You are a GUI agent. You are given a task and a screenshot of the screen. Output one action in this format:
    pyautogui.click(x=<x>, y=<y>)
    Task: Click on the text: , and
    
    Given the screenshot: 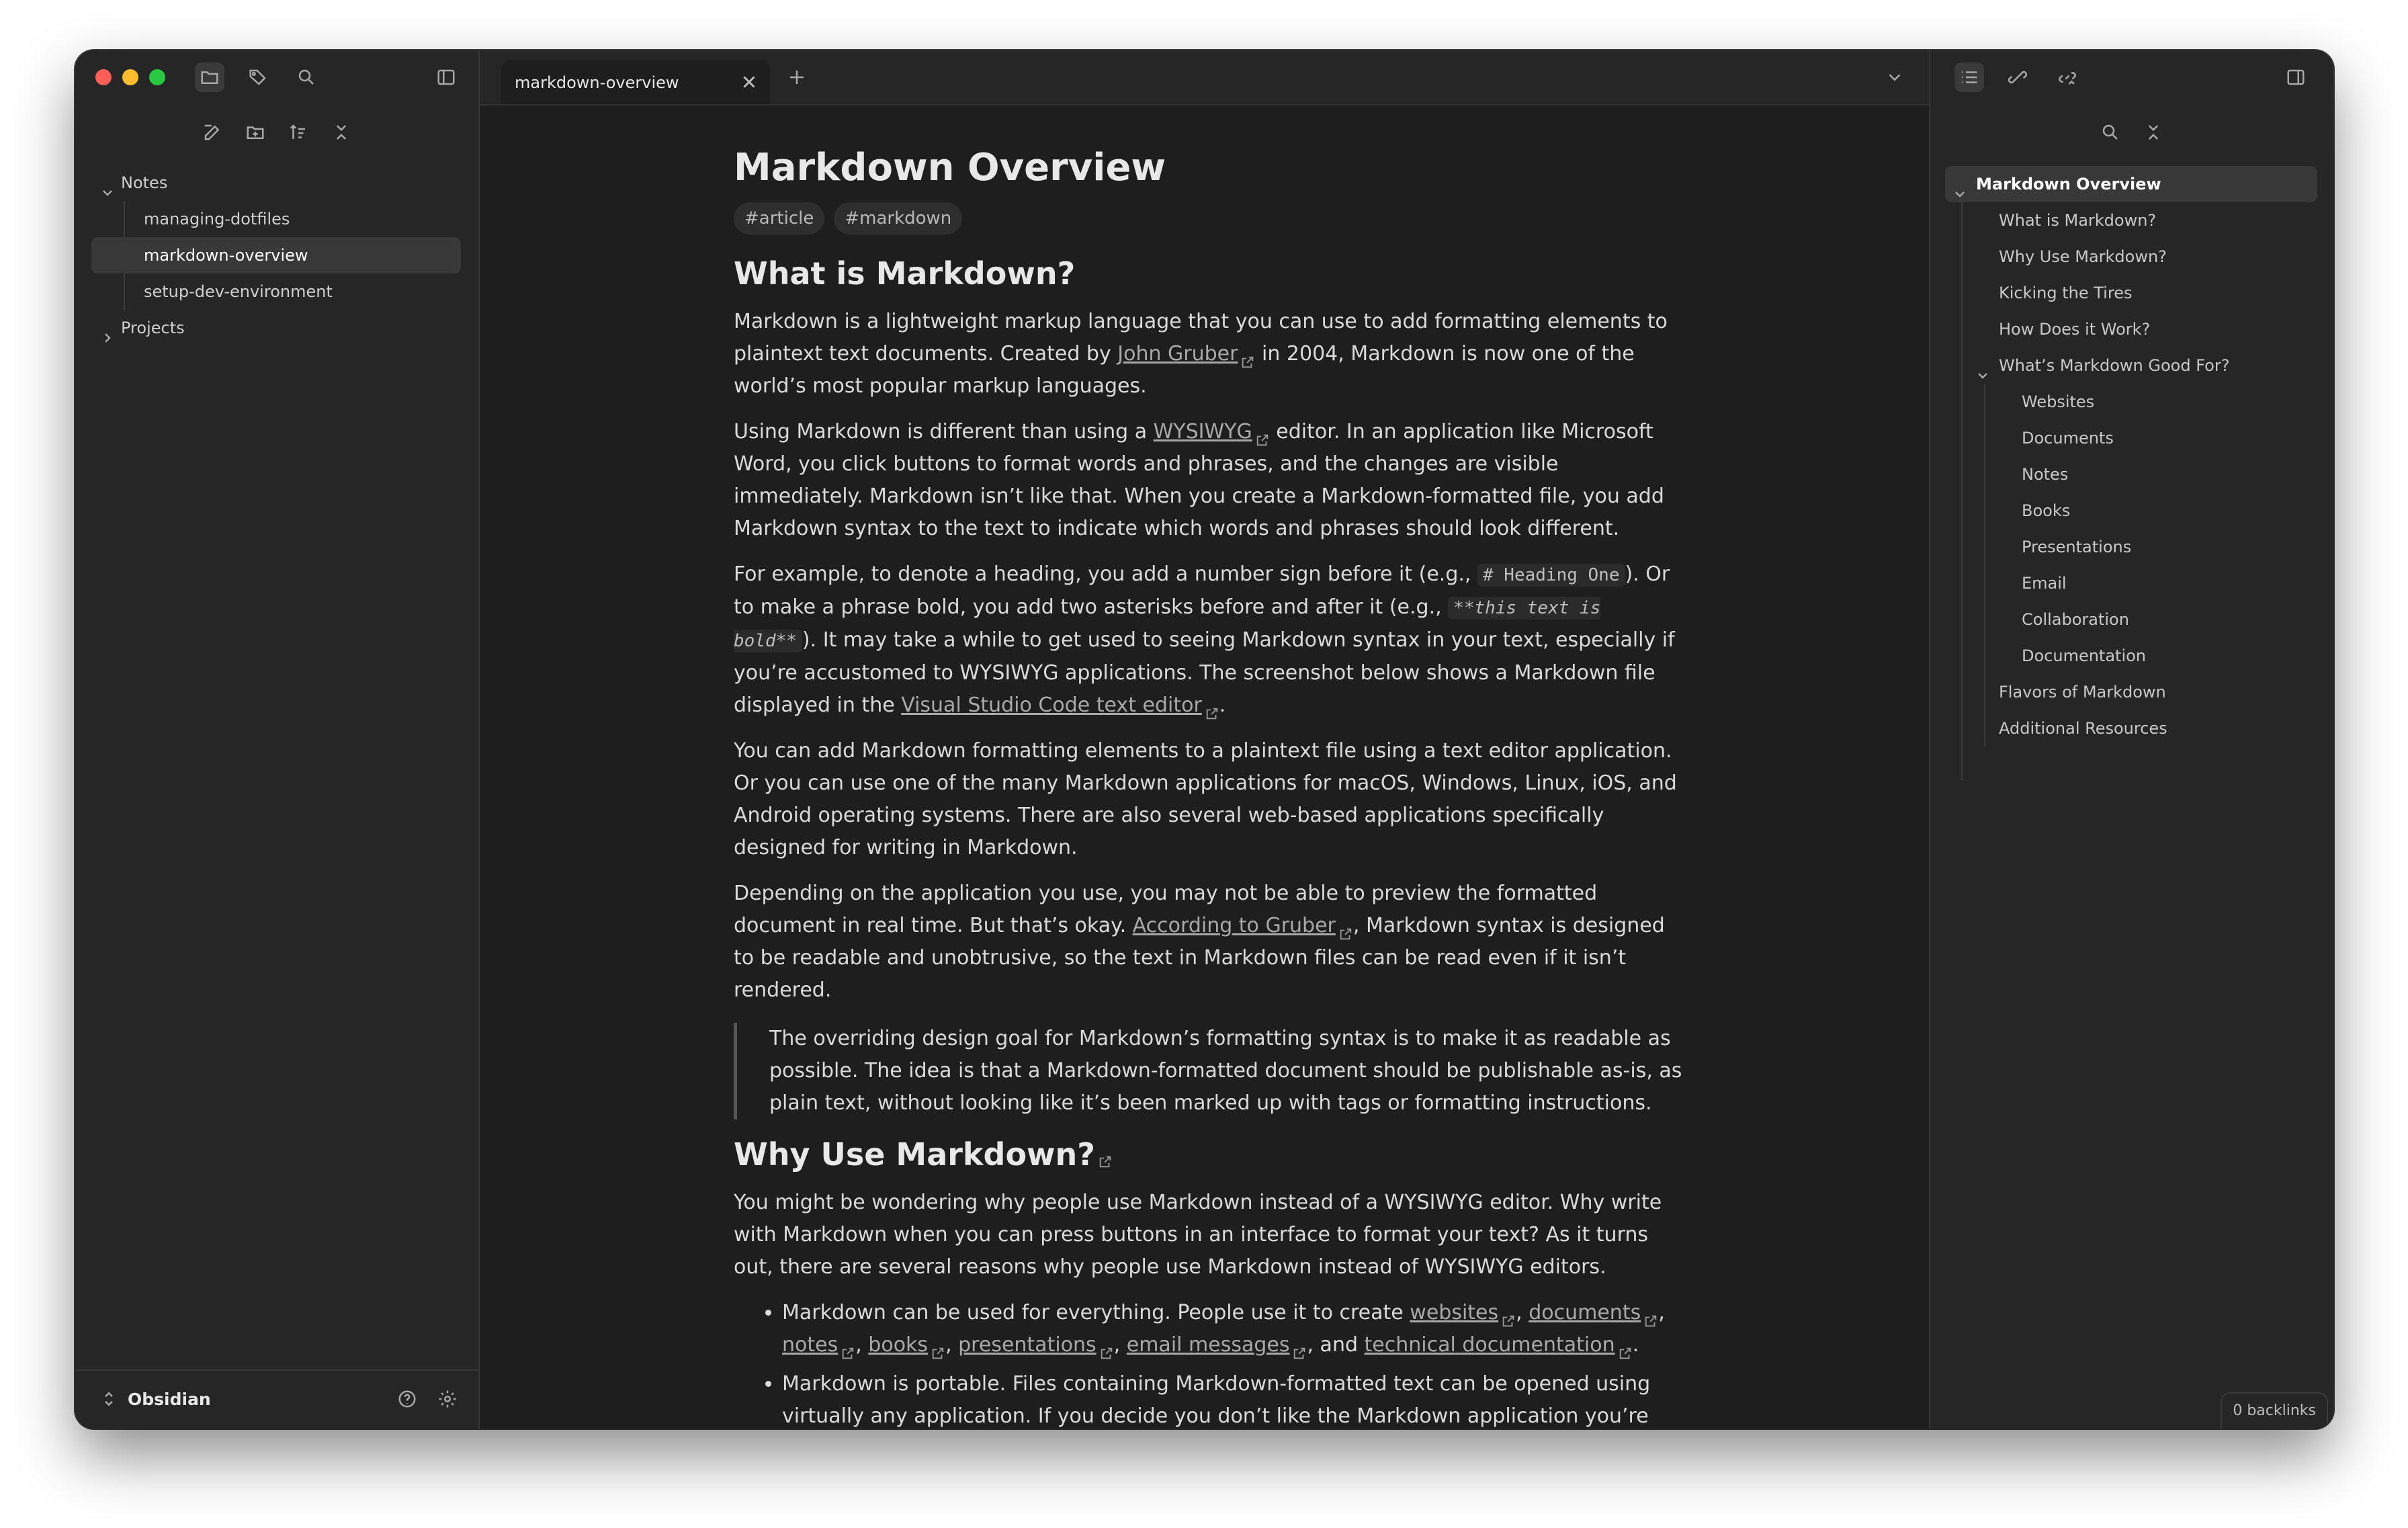 What is the action you would take?
    pyautogui.click(x=1336, y=1345)
    